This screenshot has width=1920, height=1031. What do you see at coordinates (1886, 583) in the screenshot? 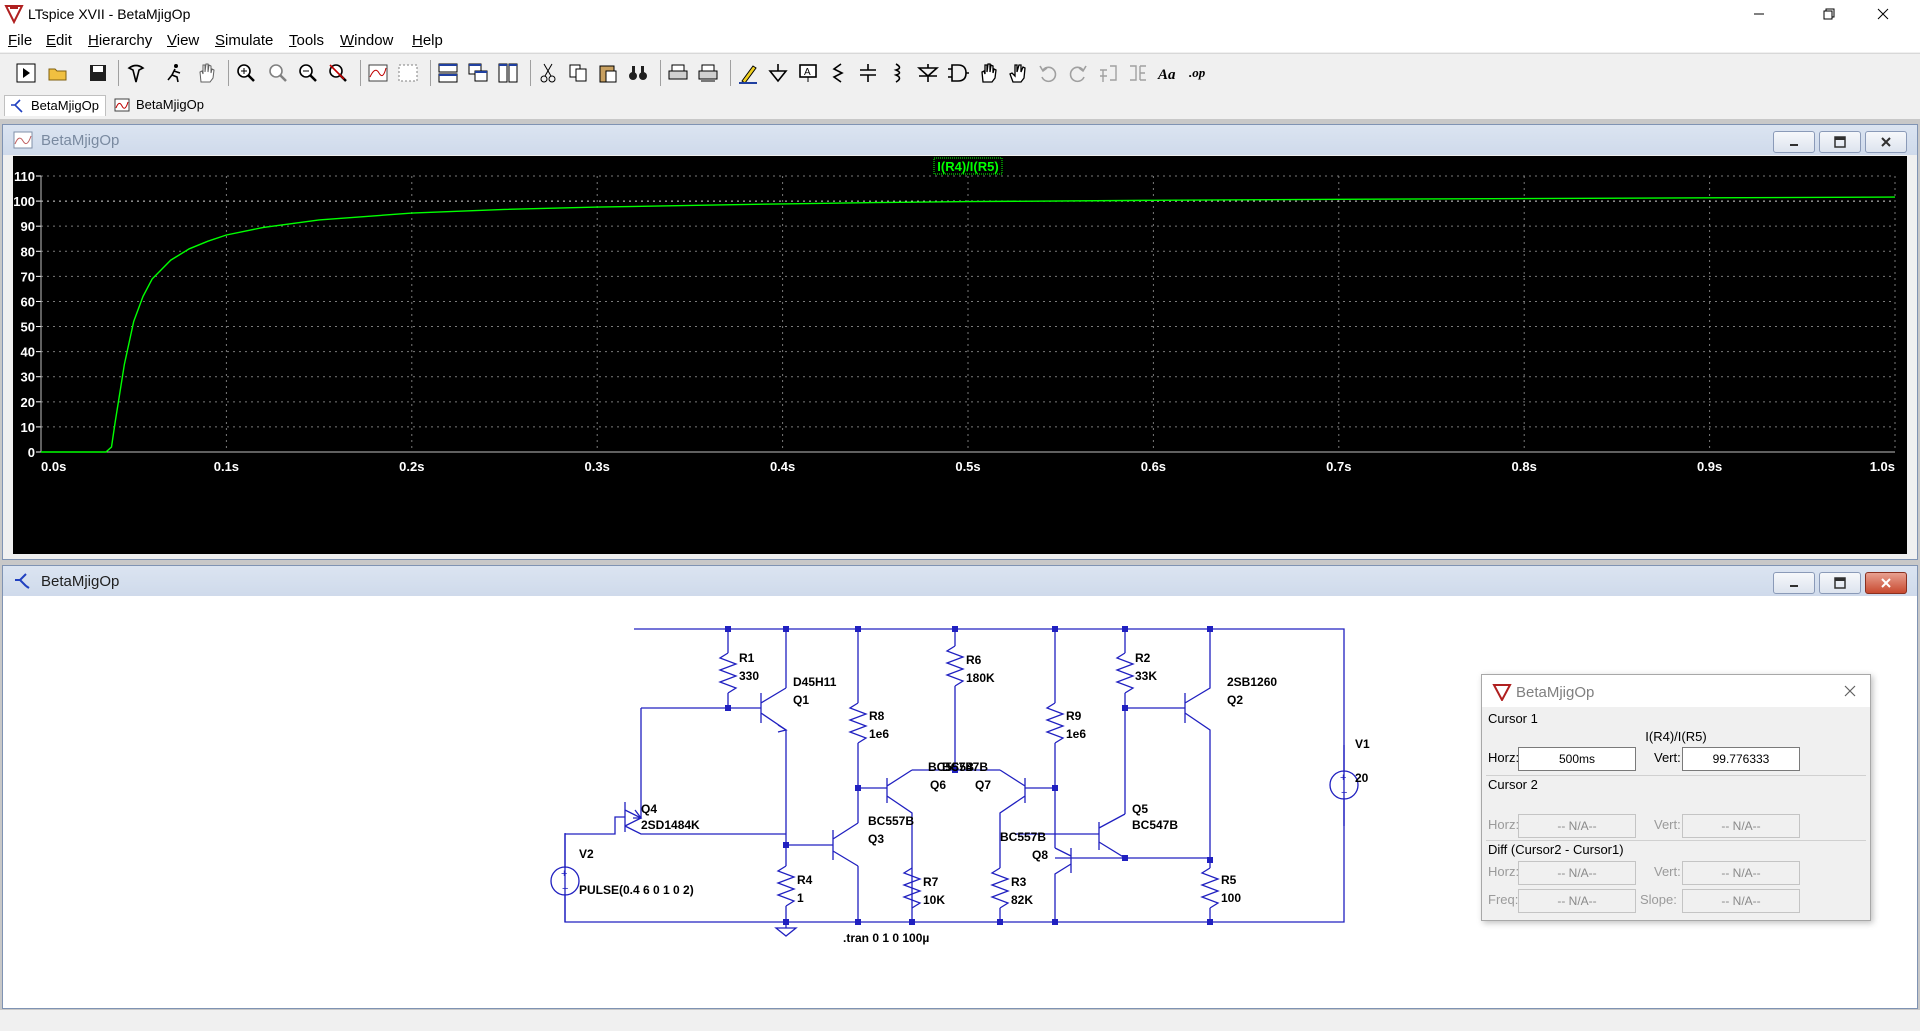
I see `schematic-close-button` at bounding box center [1886, 583].